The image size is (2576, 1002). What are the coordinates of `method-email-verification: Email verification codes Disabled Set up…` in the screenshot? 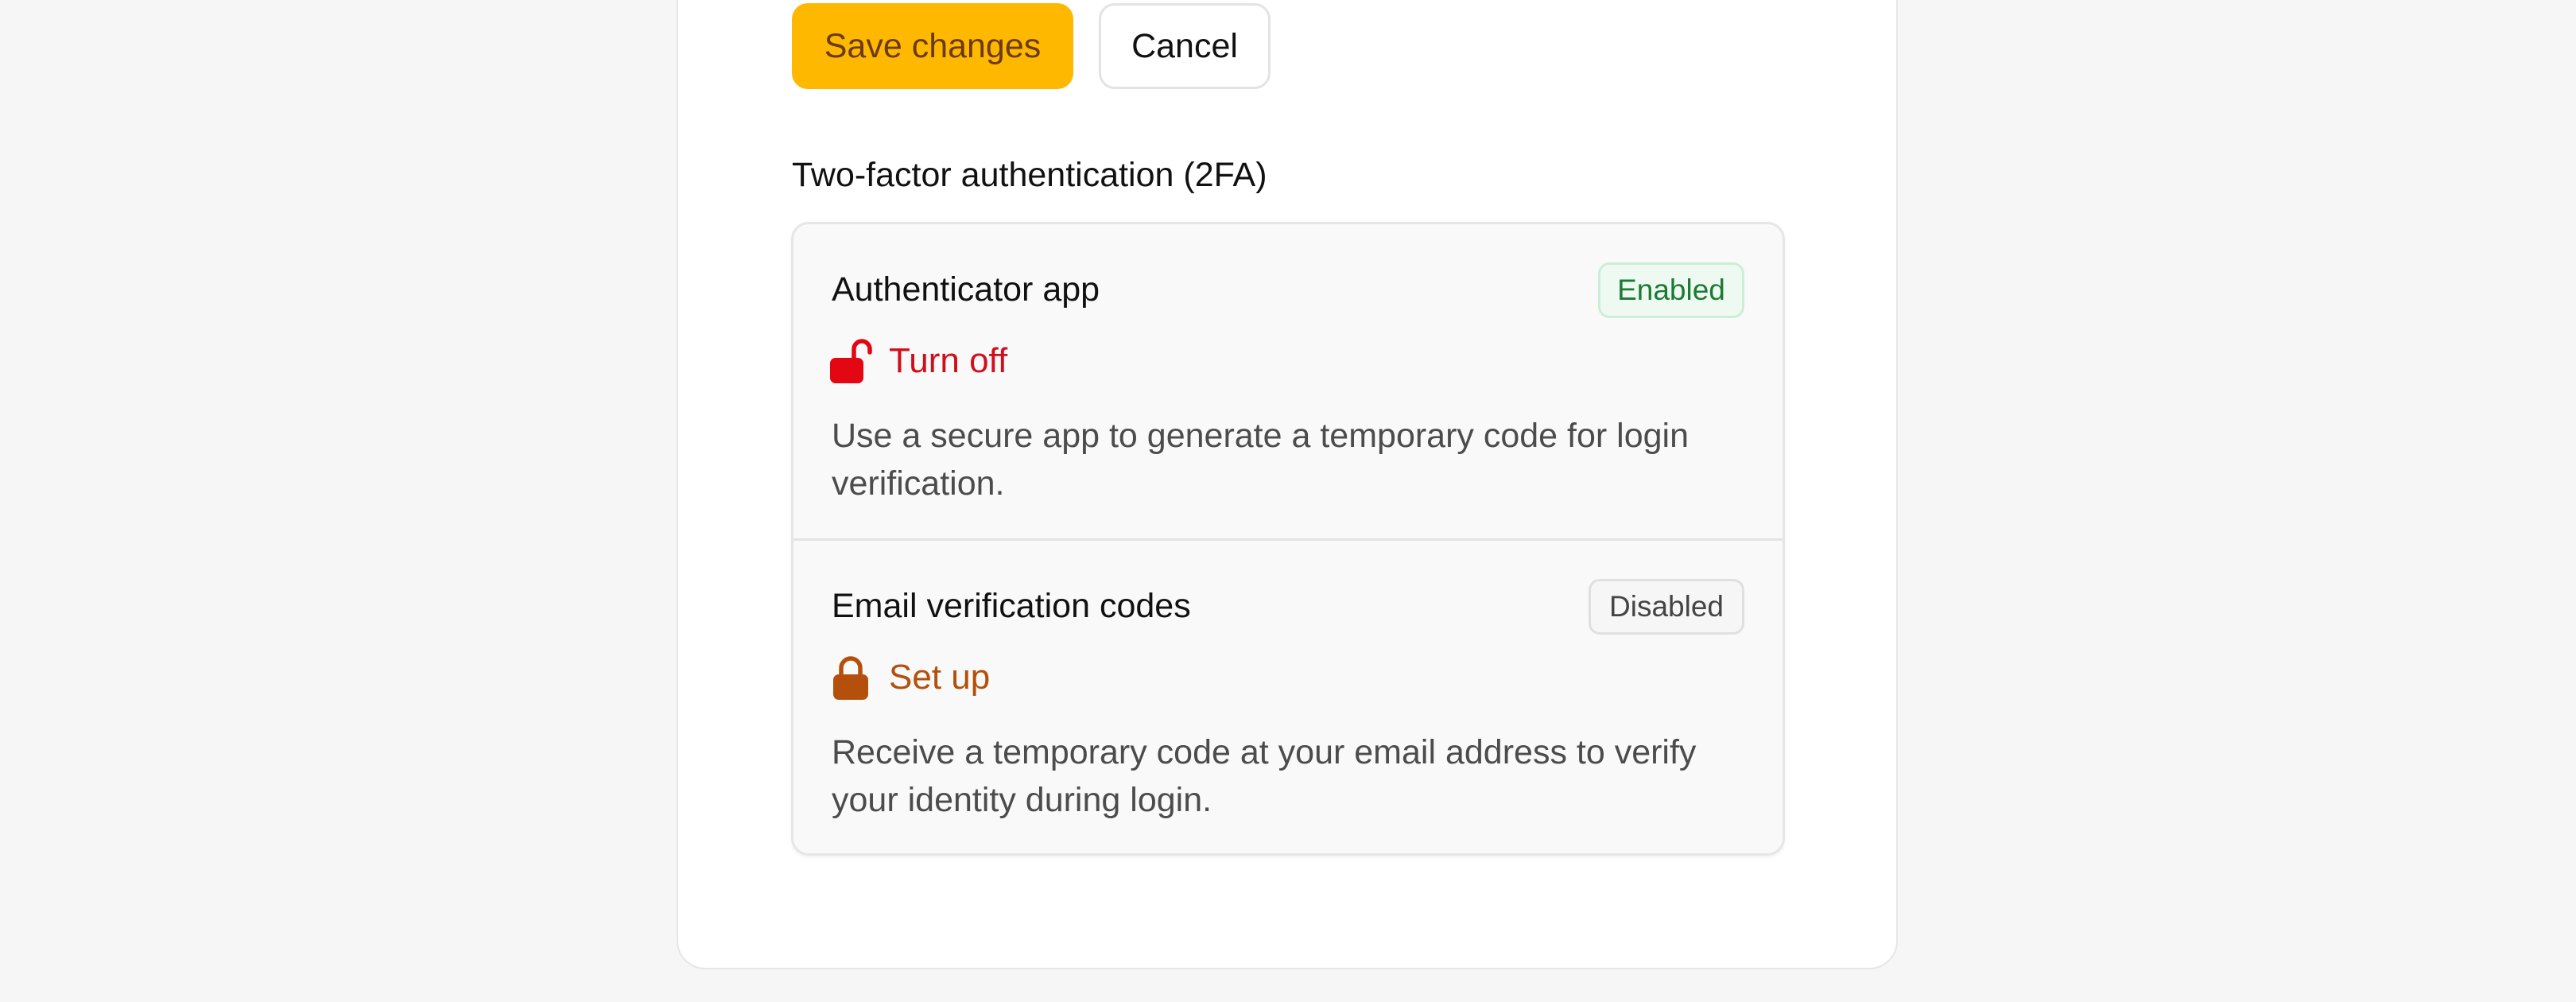 It's located at (1288, 697).